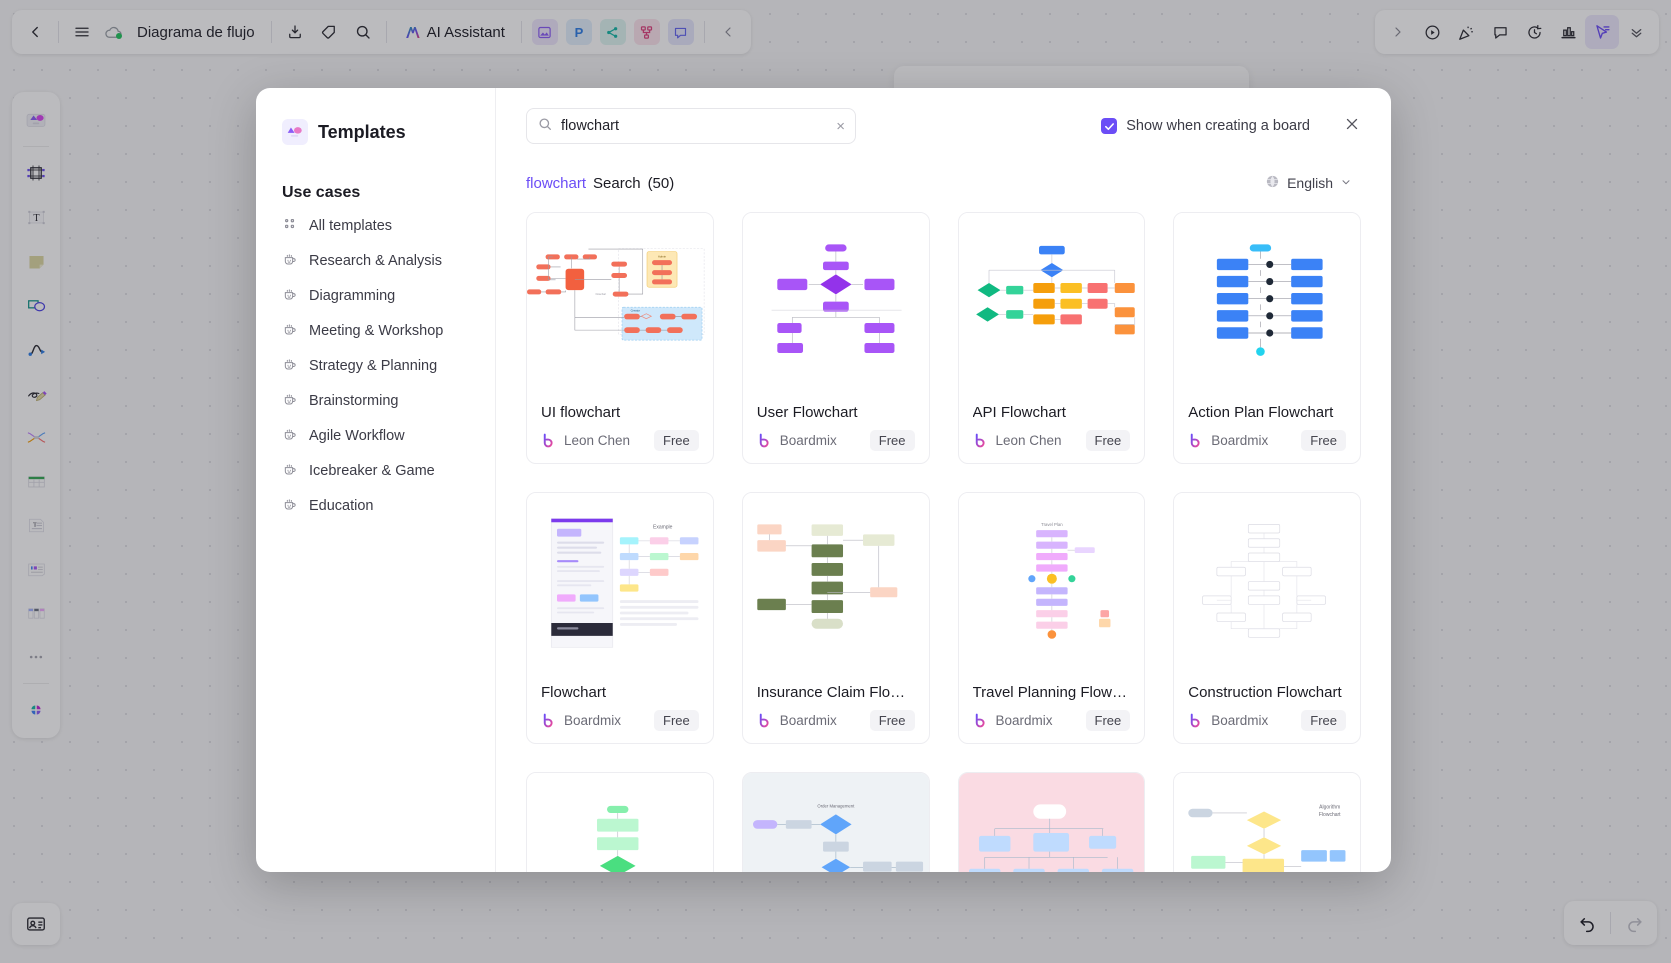 This screenshot has width=1671, height=963. Describe the element at coordinates (341, 505) in the screenshot. I see `sidebar-item-label: Education` at that location.